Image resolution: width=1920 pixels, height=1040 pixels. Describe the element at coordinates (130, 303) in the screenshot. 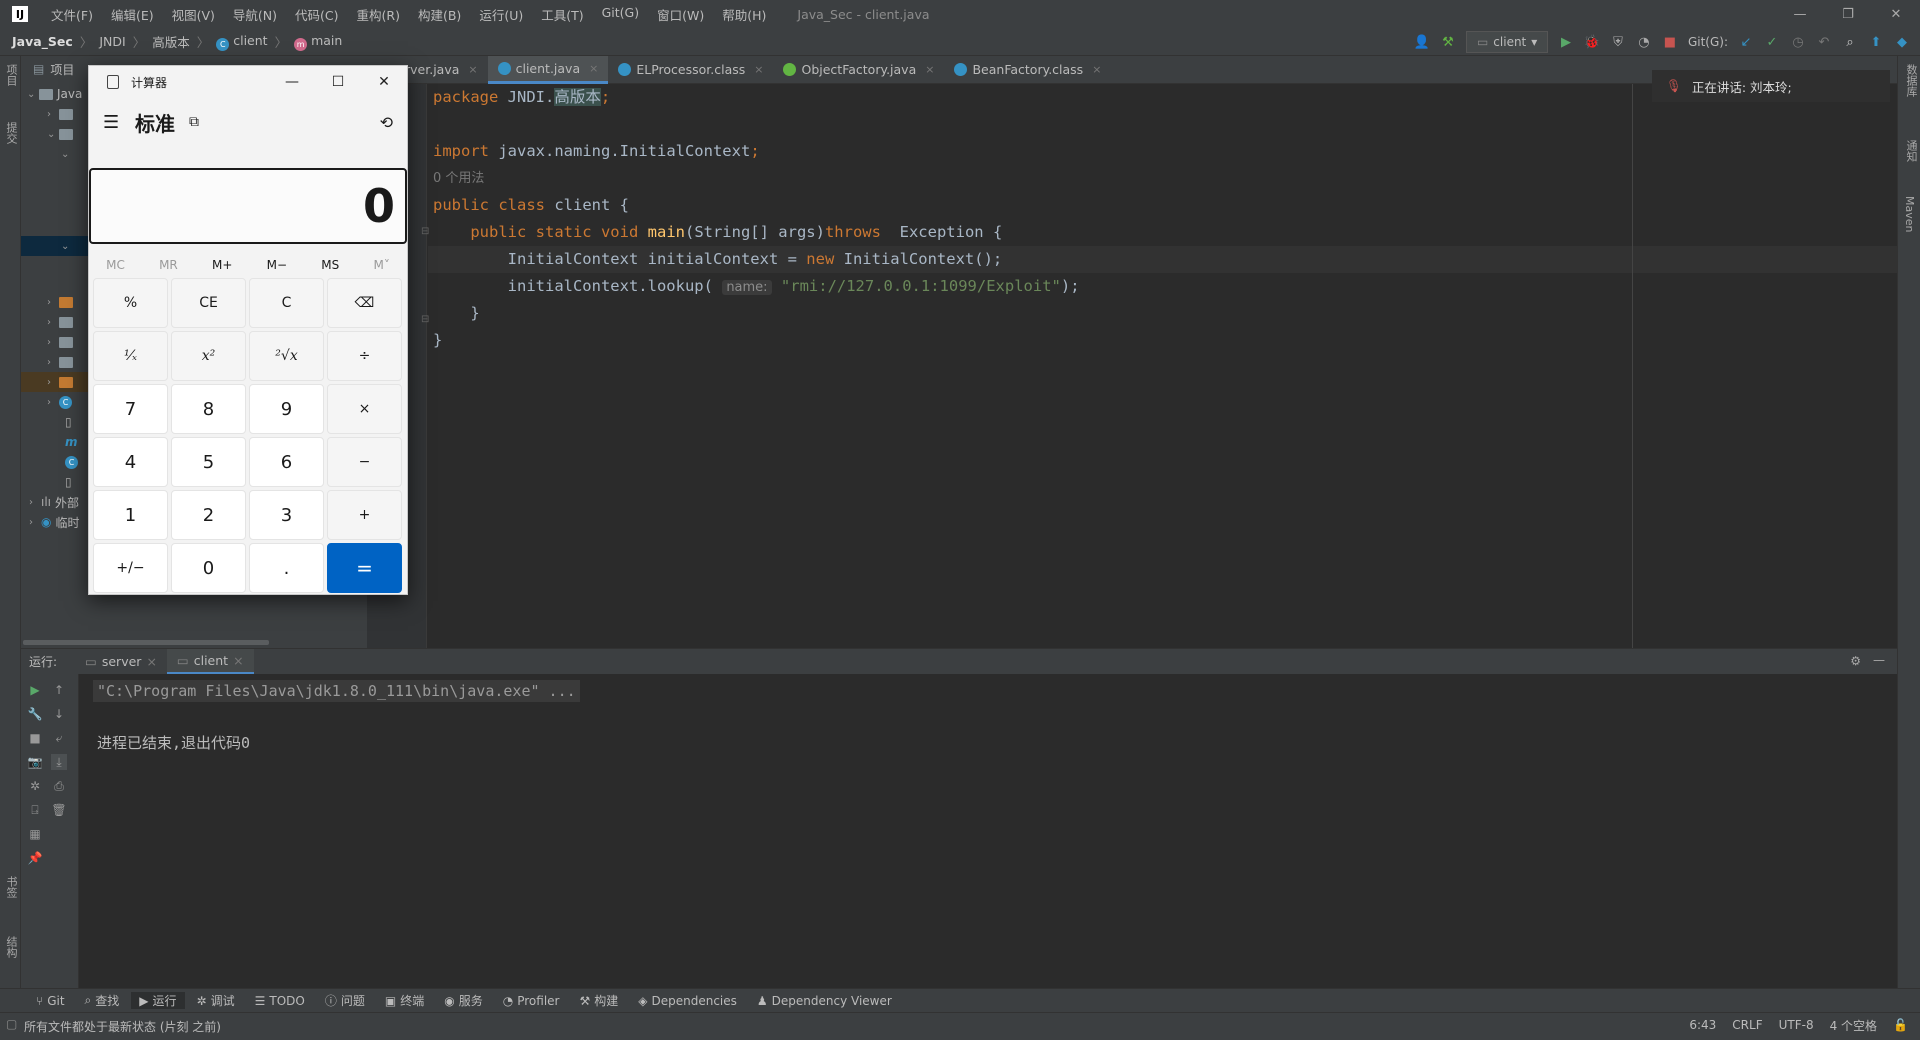

I see `percent-button: %` at that location.